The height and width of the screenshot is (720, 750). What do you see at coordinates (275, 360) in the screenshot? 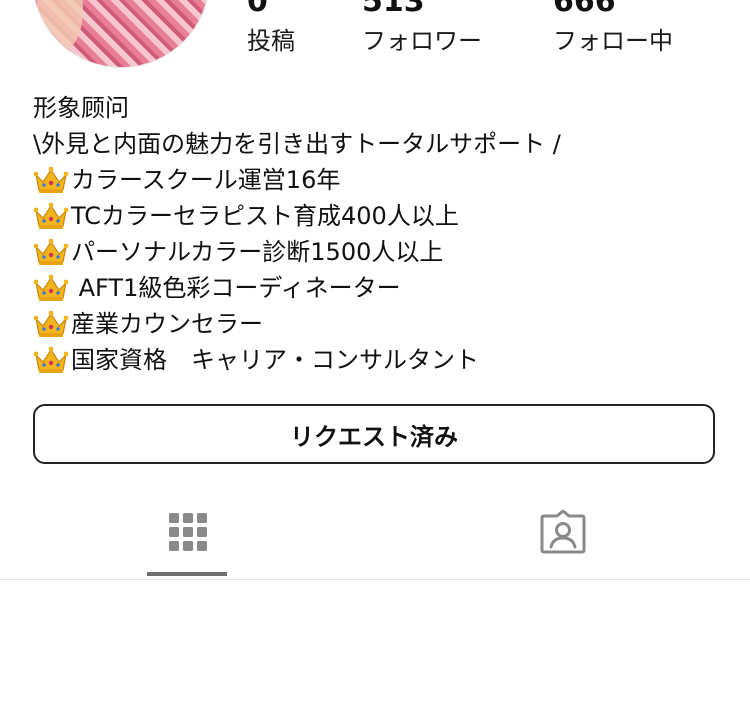
I see `bio-item-text: 国家資格 キャリア・コンサルタント` at bounding box center [275, 360].